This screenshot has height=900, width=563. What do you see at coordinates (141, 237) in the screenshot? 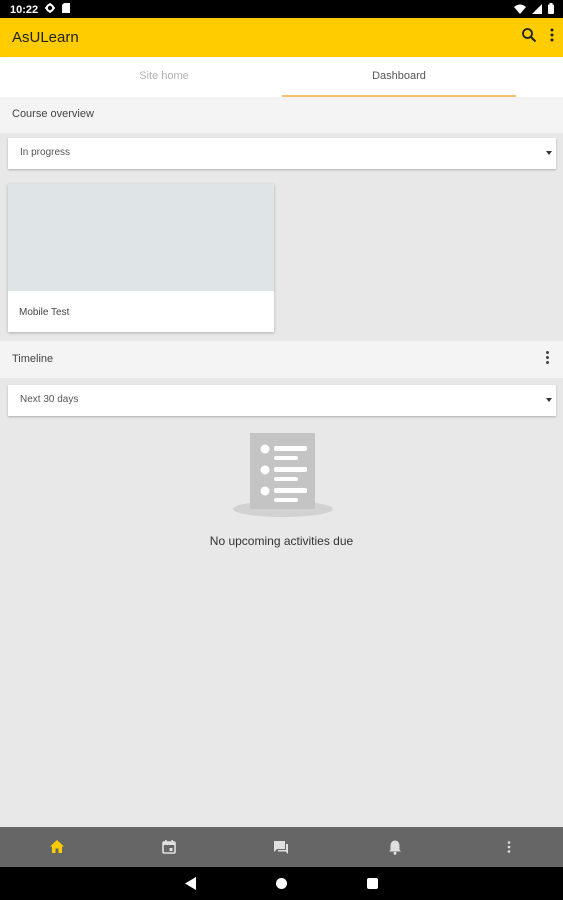
I see `course-image` at bounding box center [141, 237].